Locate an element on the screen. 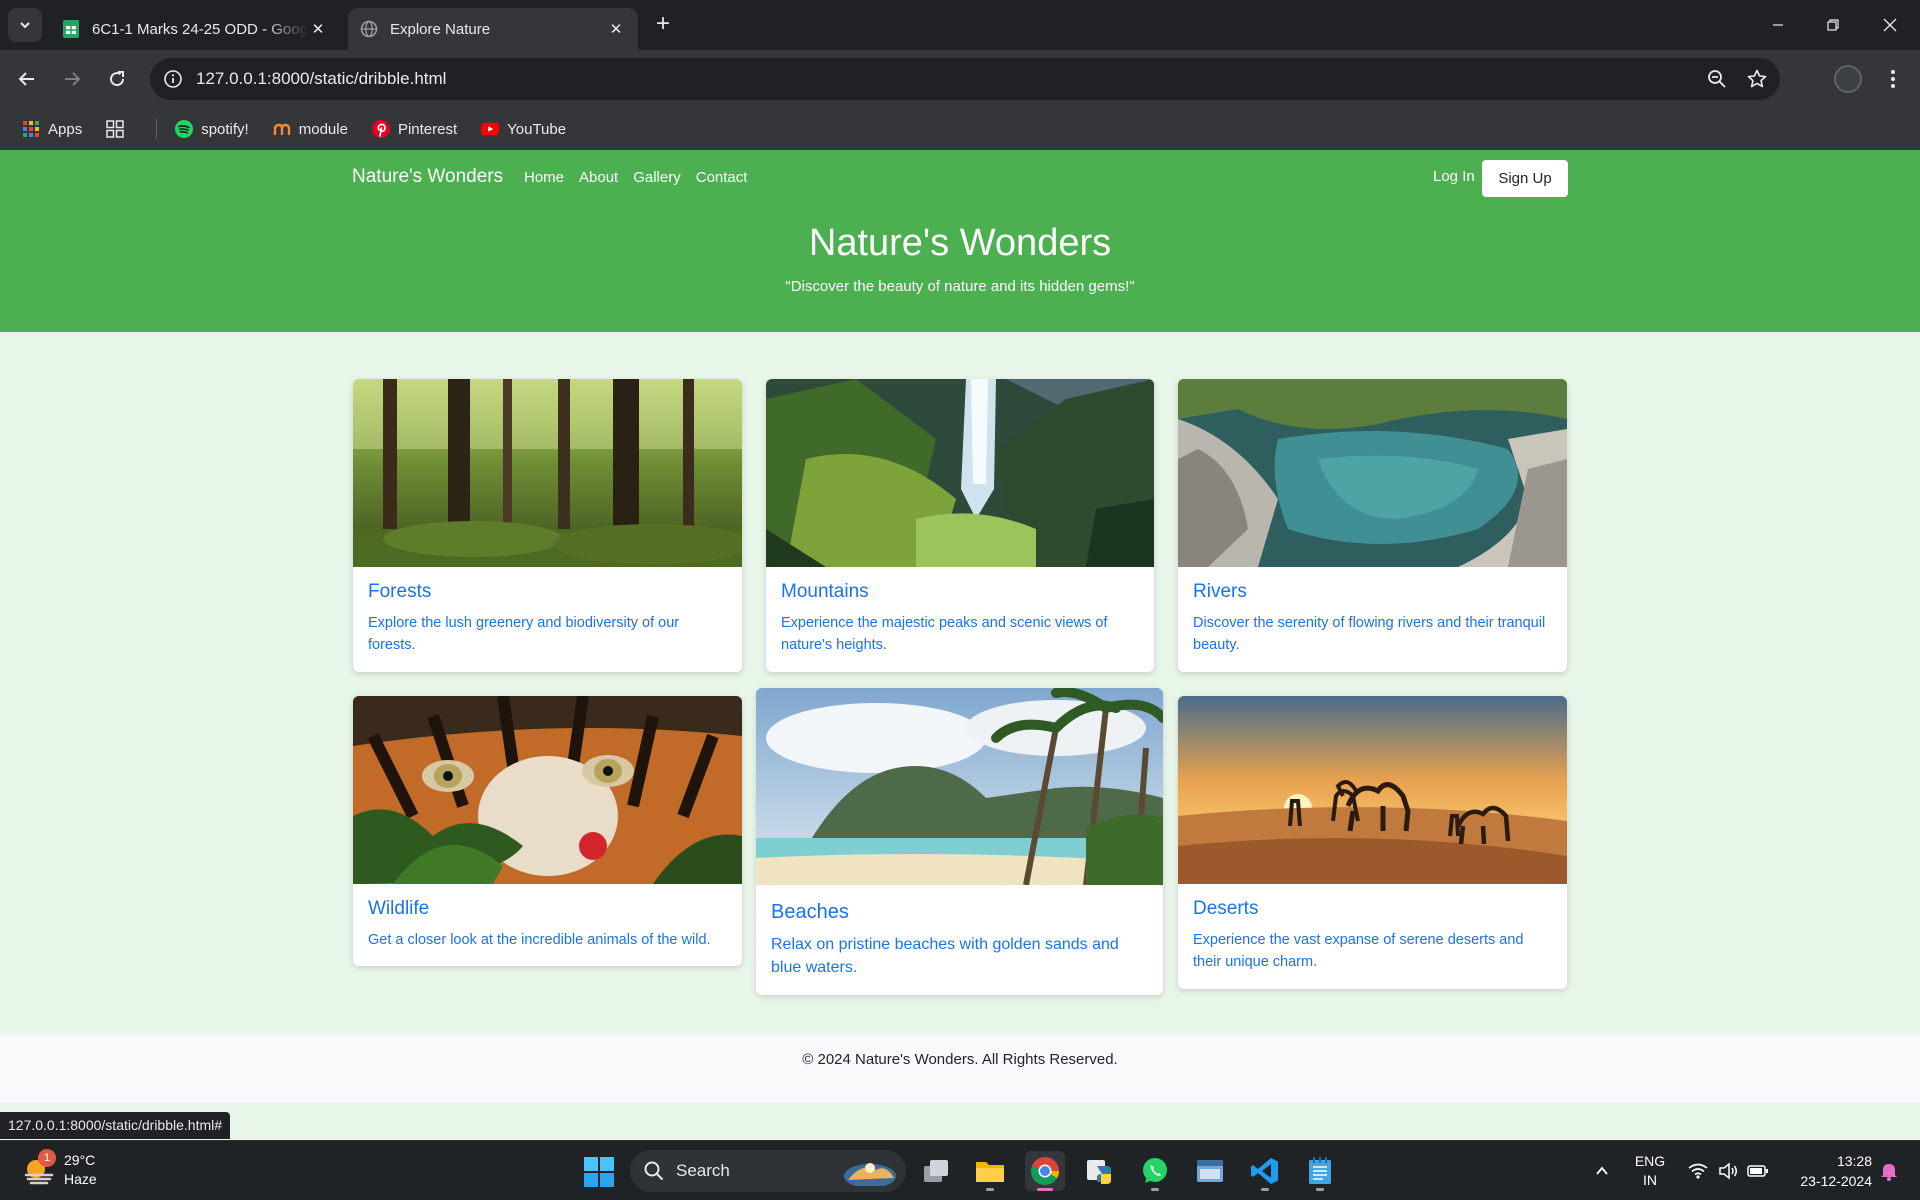 Image resolution: width=1920 pixels, height=1200 pixels. arrow-right-icon is located at coordinates (73, 79).